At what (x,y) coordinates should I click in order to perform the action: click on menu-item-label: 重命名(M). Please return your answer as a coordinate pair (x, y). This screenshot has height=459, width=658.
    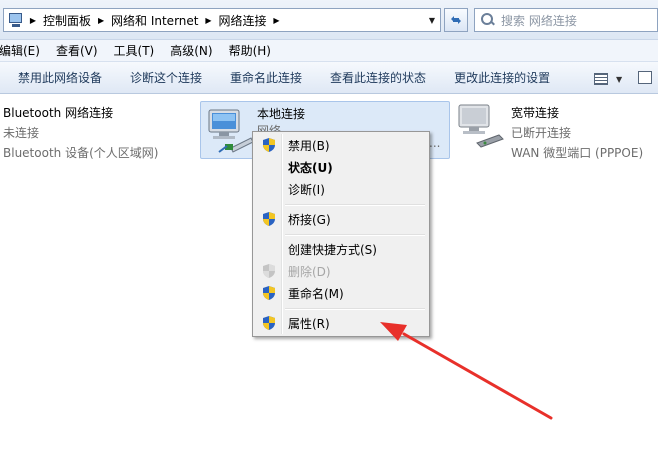
    Looking at the image, I should click on (316, 293).